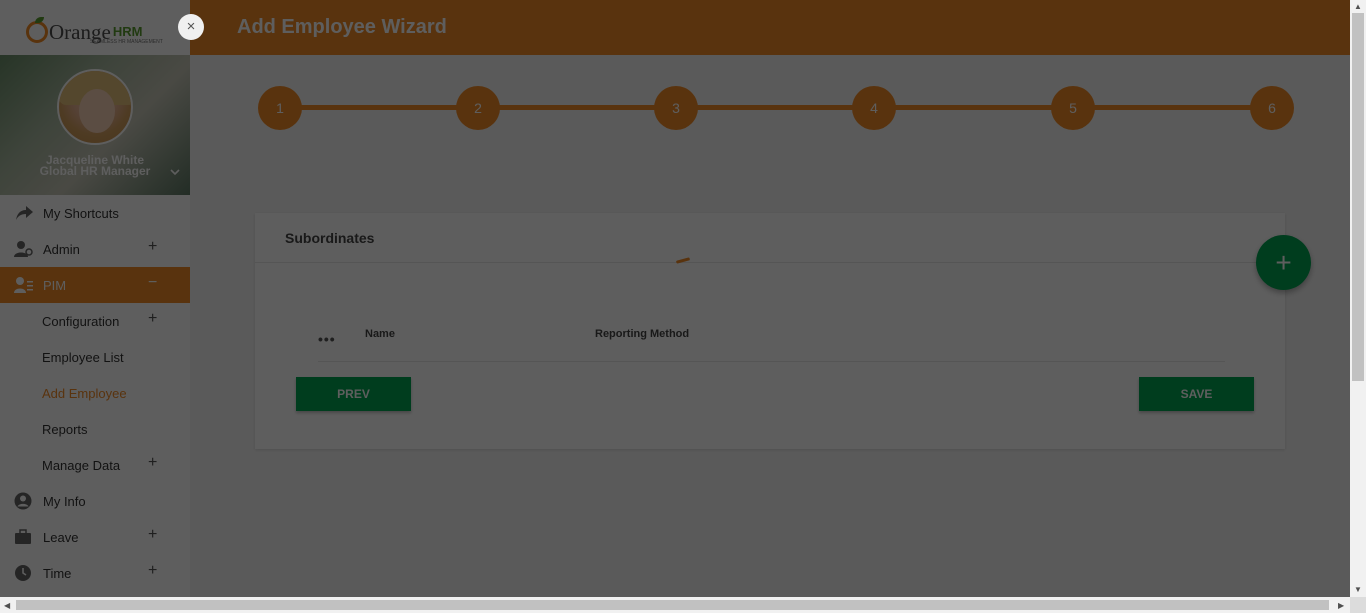  Describe the element at coordinates (23, 573) in the screenshot. I see `clock-icon` at that location.